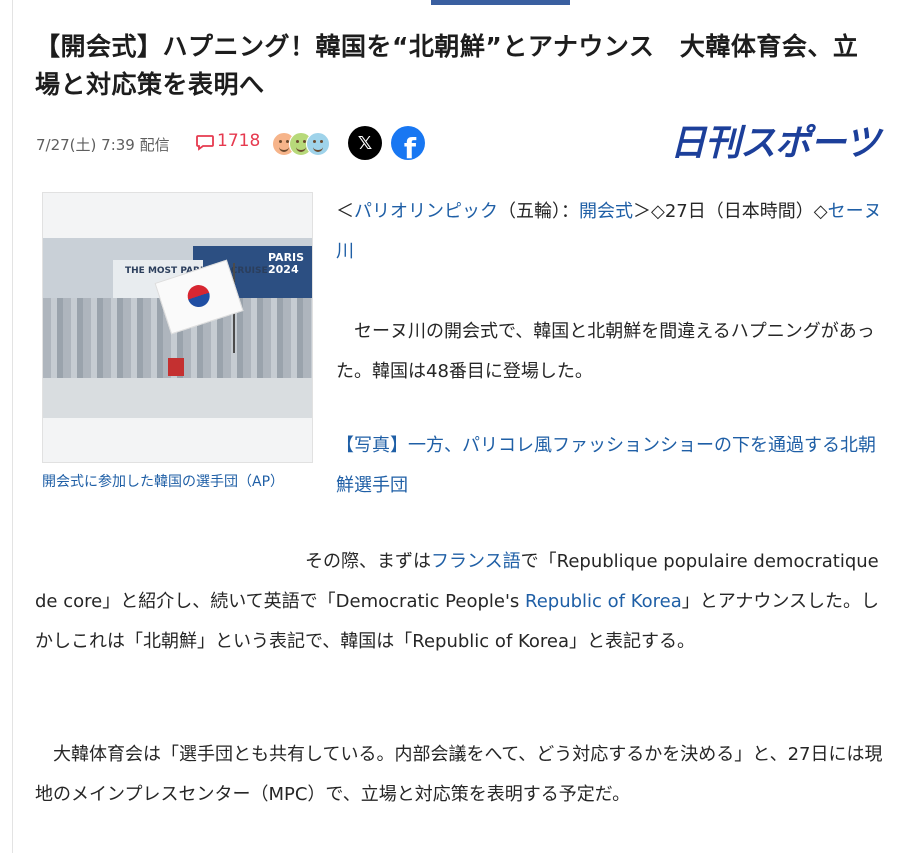 The image size is (919, 853). I want to click on french-language-link: フランス語, so click(476, 561).